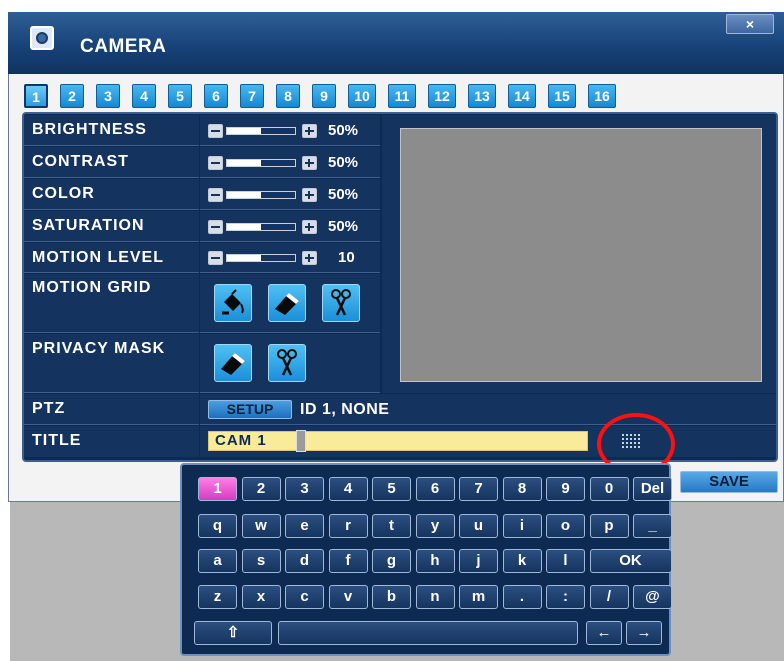  What do you see at coordinates (478, 526) in the screenshot?
I see `key-u: u` at bounding box center [478, 526].